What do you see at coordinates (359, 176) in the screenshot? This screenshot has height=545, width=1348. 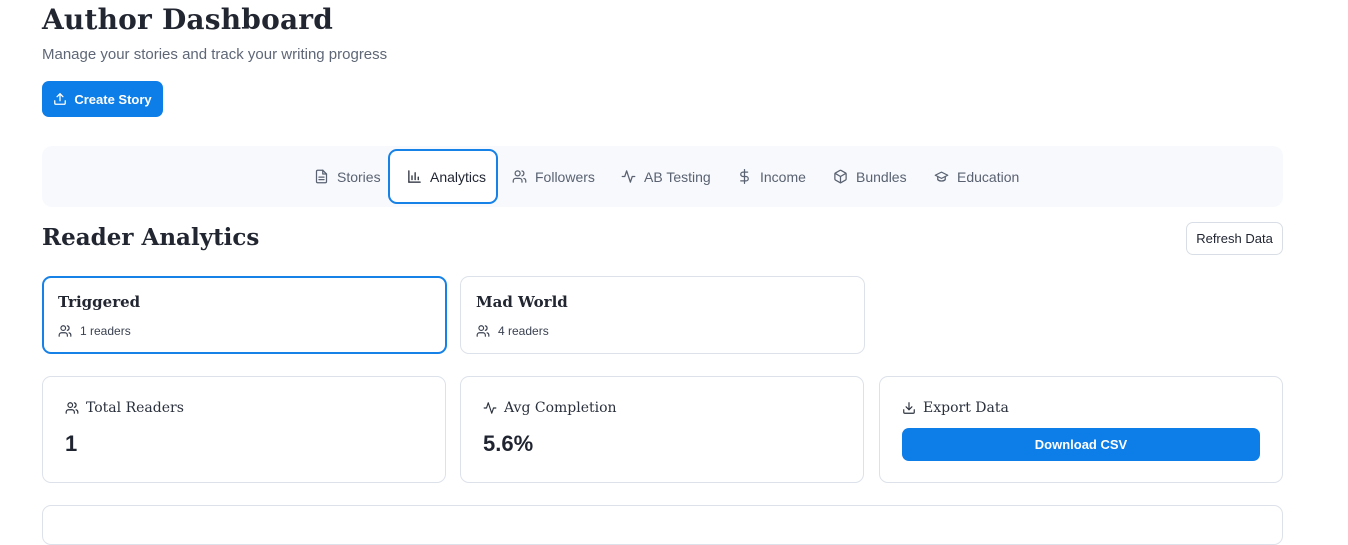 I see `tab-label: Stories` at bounding box center [359, 176].